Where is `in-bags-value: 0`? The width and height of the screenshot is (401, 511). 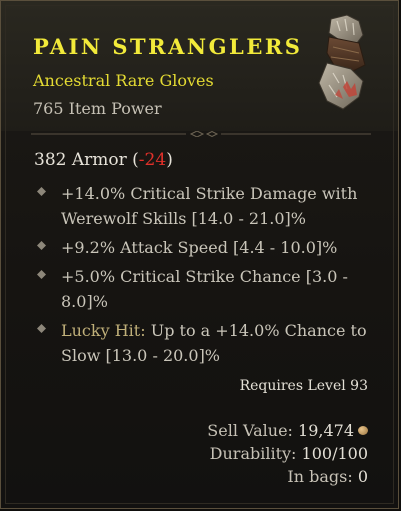 in-bags-value: 0 is located at coordinates (362, 476).